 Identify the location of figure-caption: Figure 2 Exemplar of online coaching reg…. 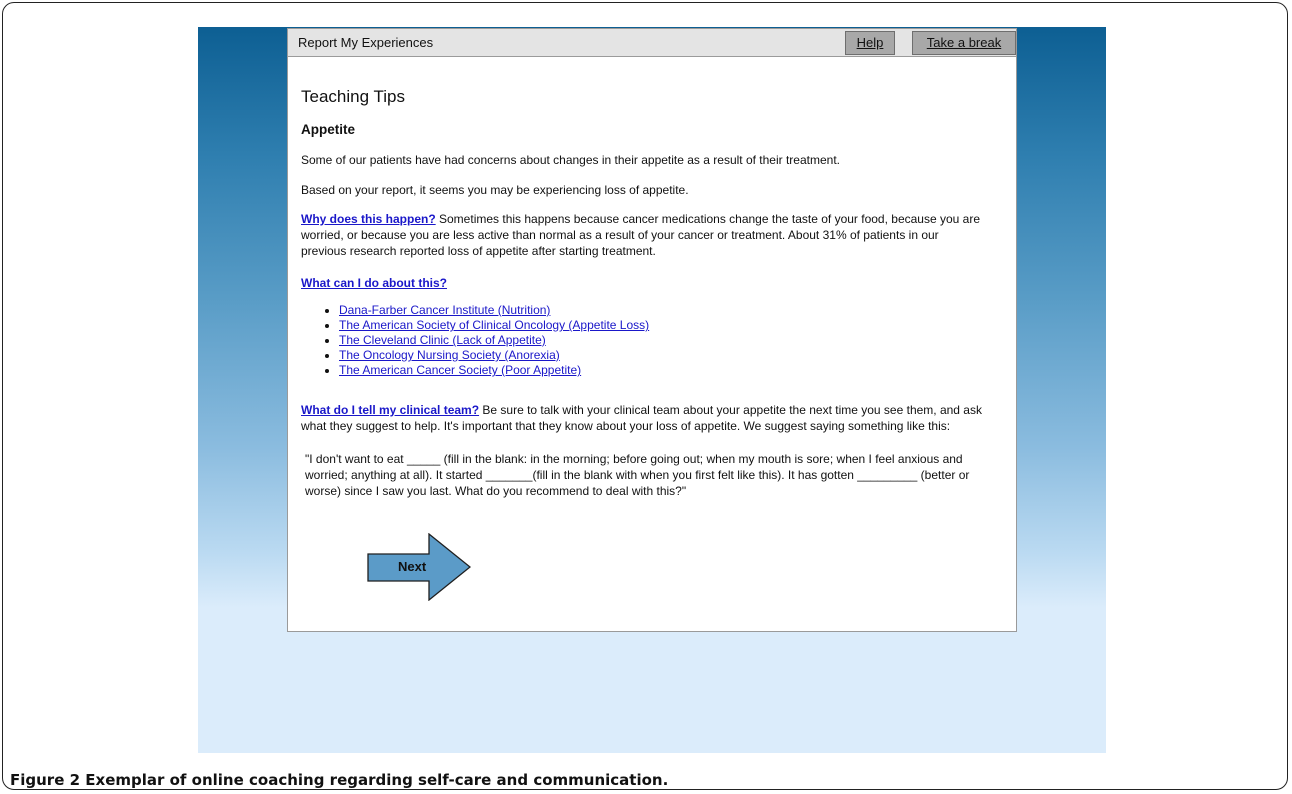
(339, 780).